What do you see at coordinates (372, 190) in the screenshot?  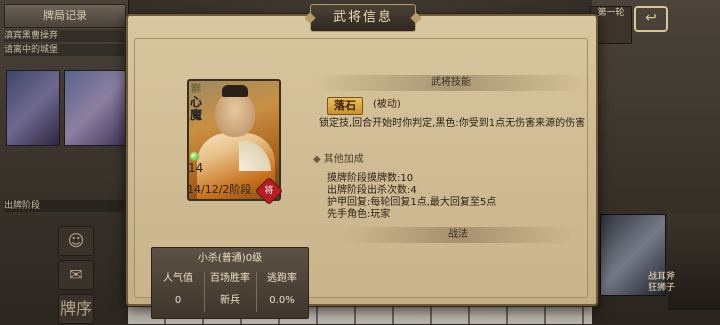 I see `info-row: 出牌阶段出杀次数:4` at bounding box center [372, 190].